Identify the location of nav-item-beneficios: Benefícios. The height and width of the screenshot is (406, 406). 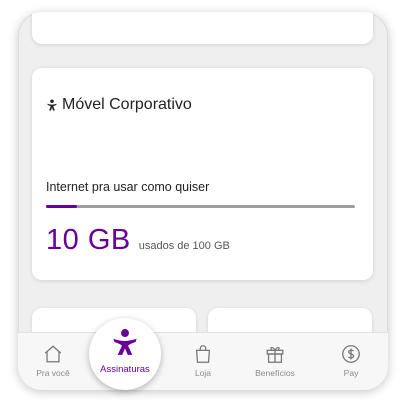
(275, 360).